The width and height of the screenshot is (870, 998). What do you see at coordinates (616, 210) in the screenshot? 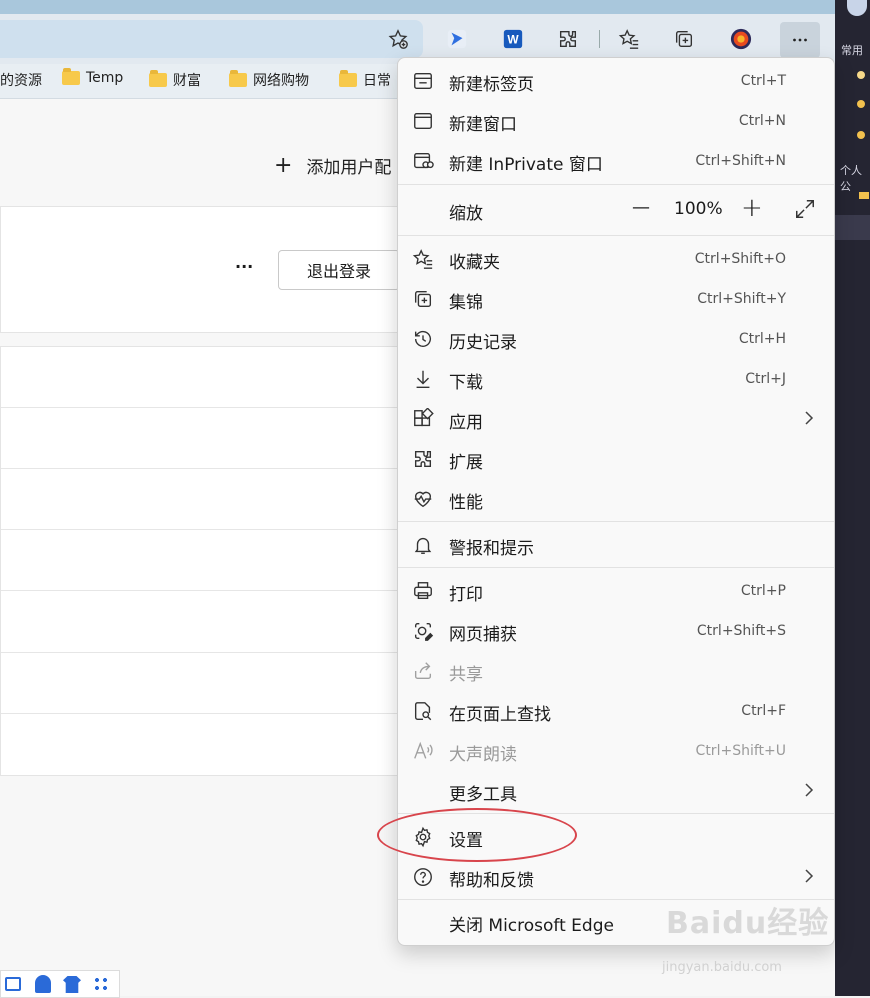
I see `menu-zoom: 缩放 — 100% +` at bounding box center [616, 210].